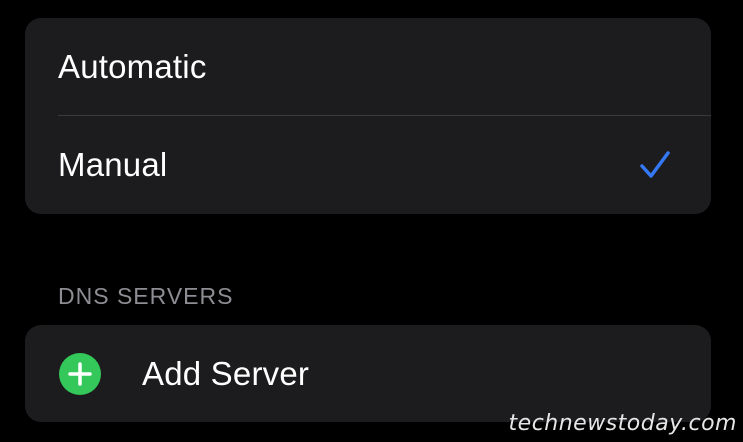 This screenshot has height=442, width=743. What do you see at coordinates (226, 373) in the screenshot?
I see `add-server-label: Add Server` at bounding box center [226, 373].